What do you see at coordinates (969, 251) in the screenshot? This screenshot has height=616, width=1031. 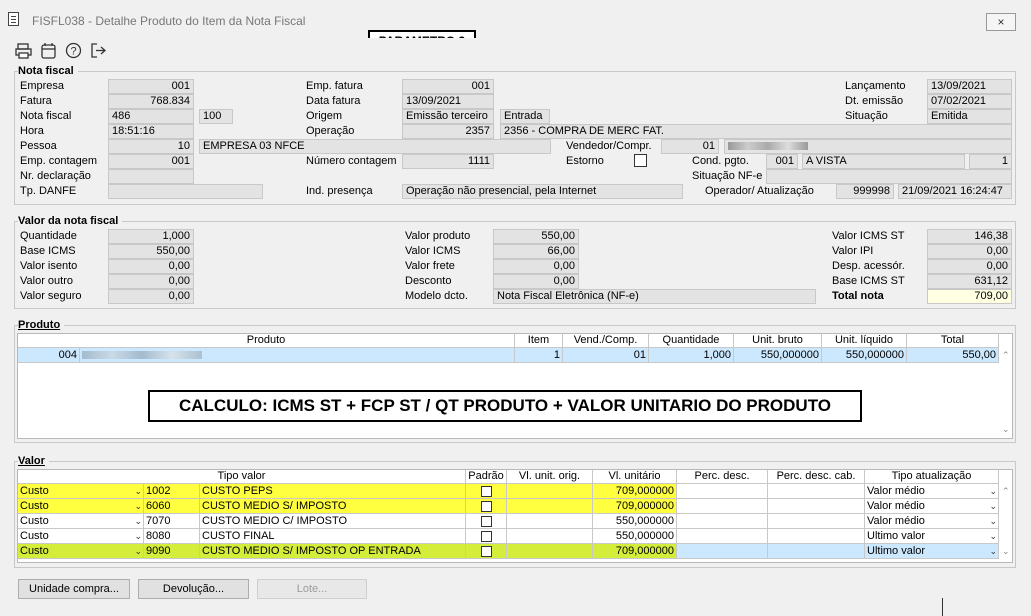 I see `valor-ipi-field: 0,00` at bounding box center [969, 251].